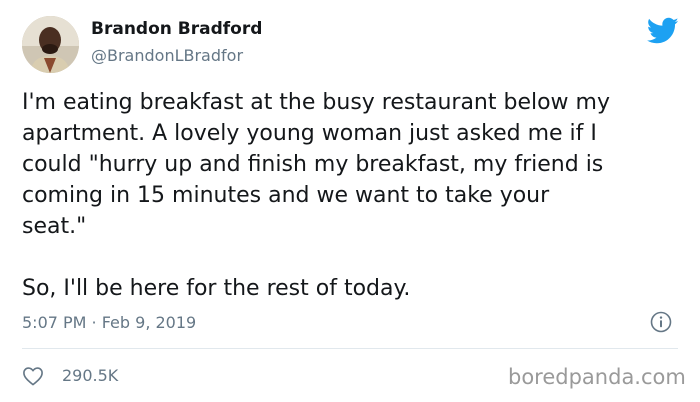  Describe the element at coordinates (663, 31) in the screenshot. I see `twitter-bird-icon` at that location.